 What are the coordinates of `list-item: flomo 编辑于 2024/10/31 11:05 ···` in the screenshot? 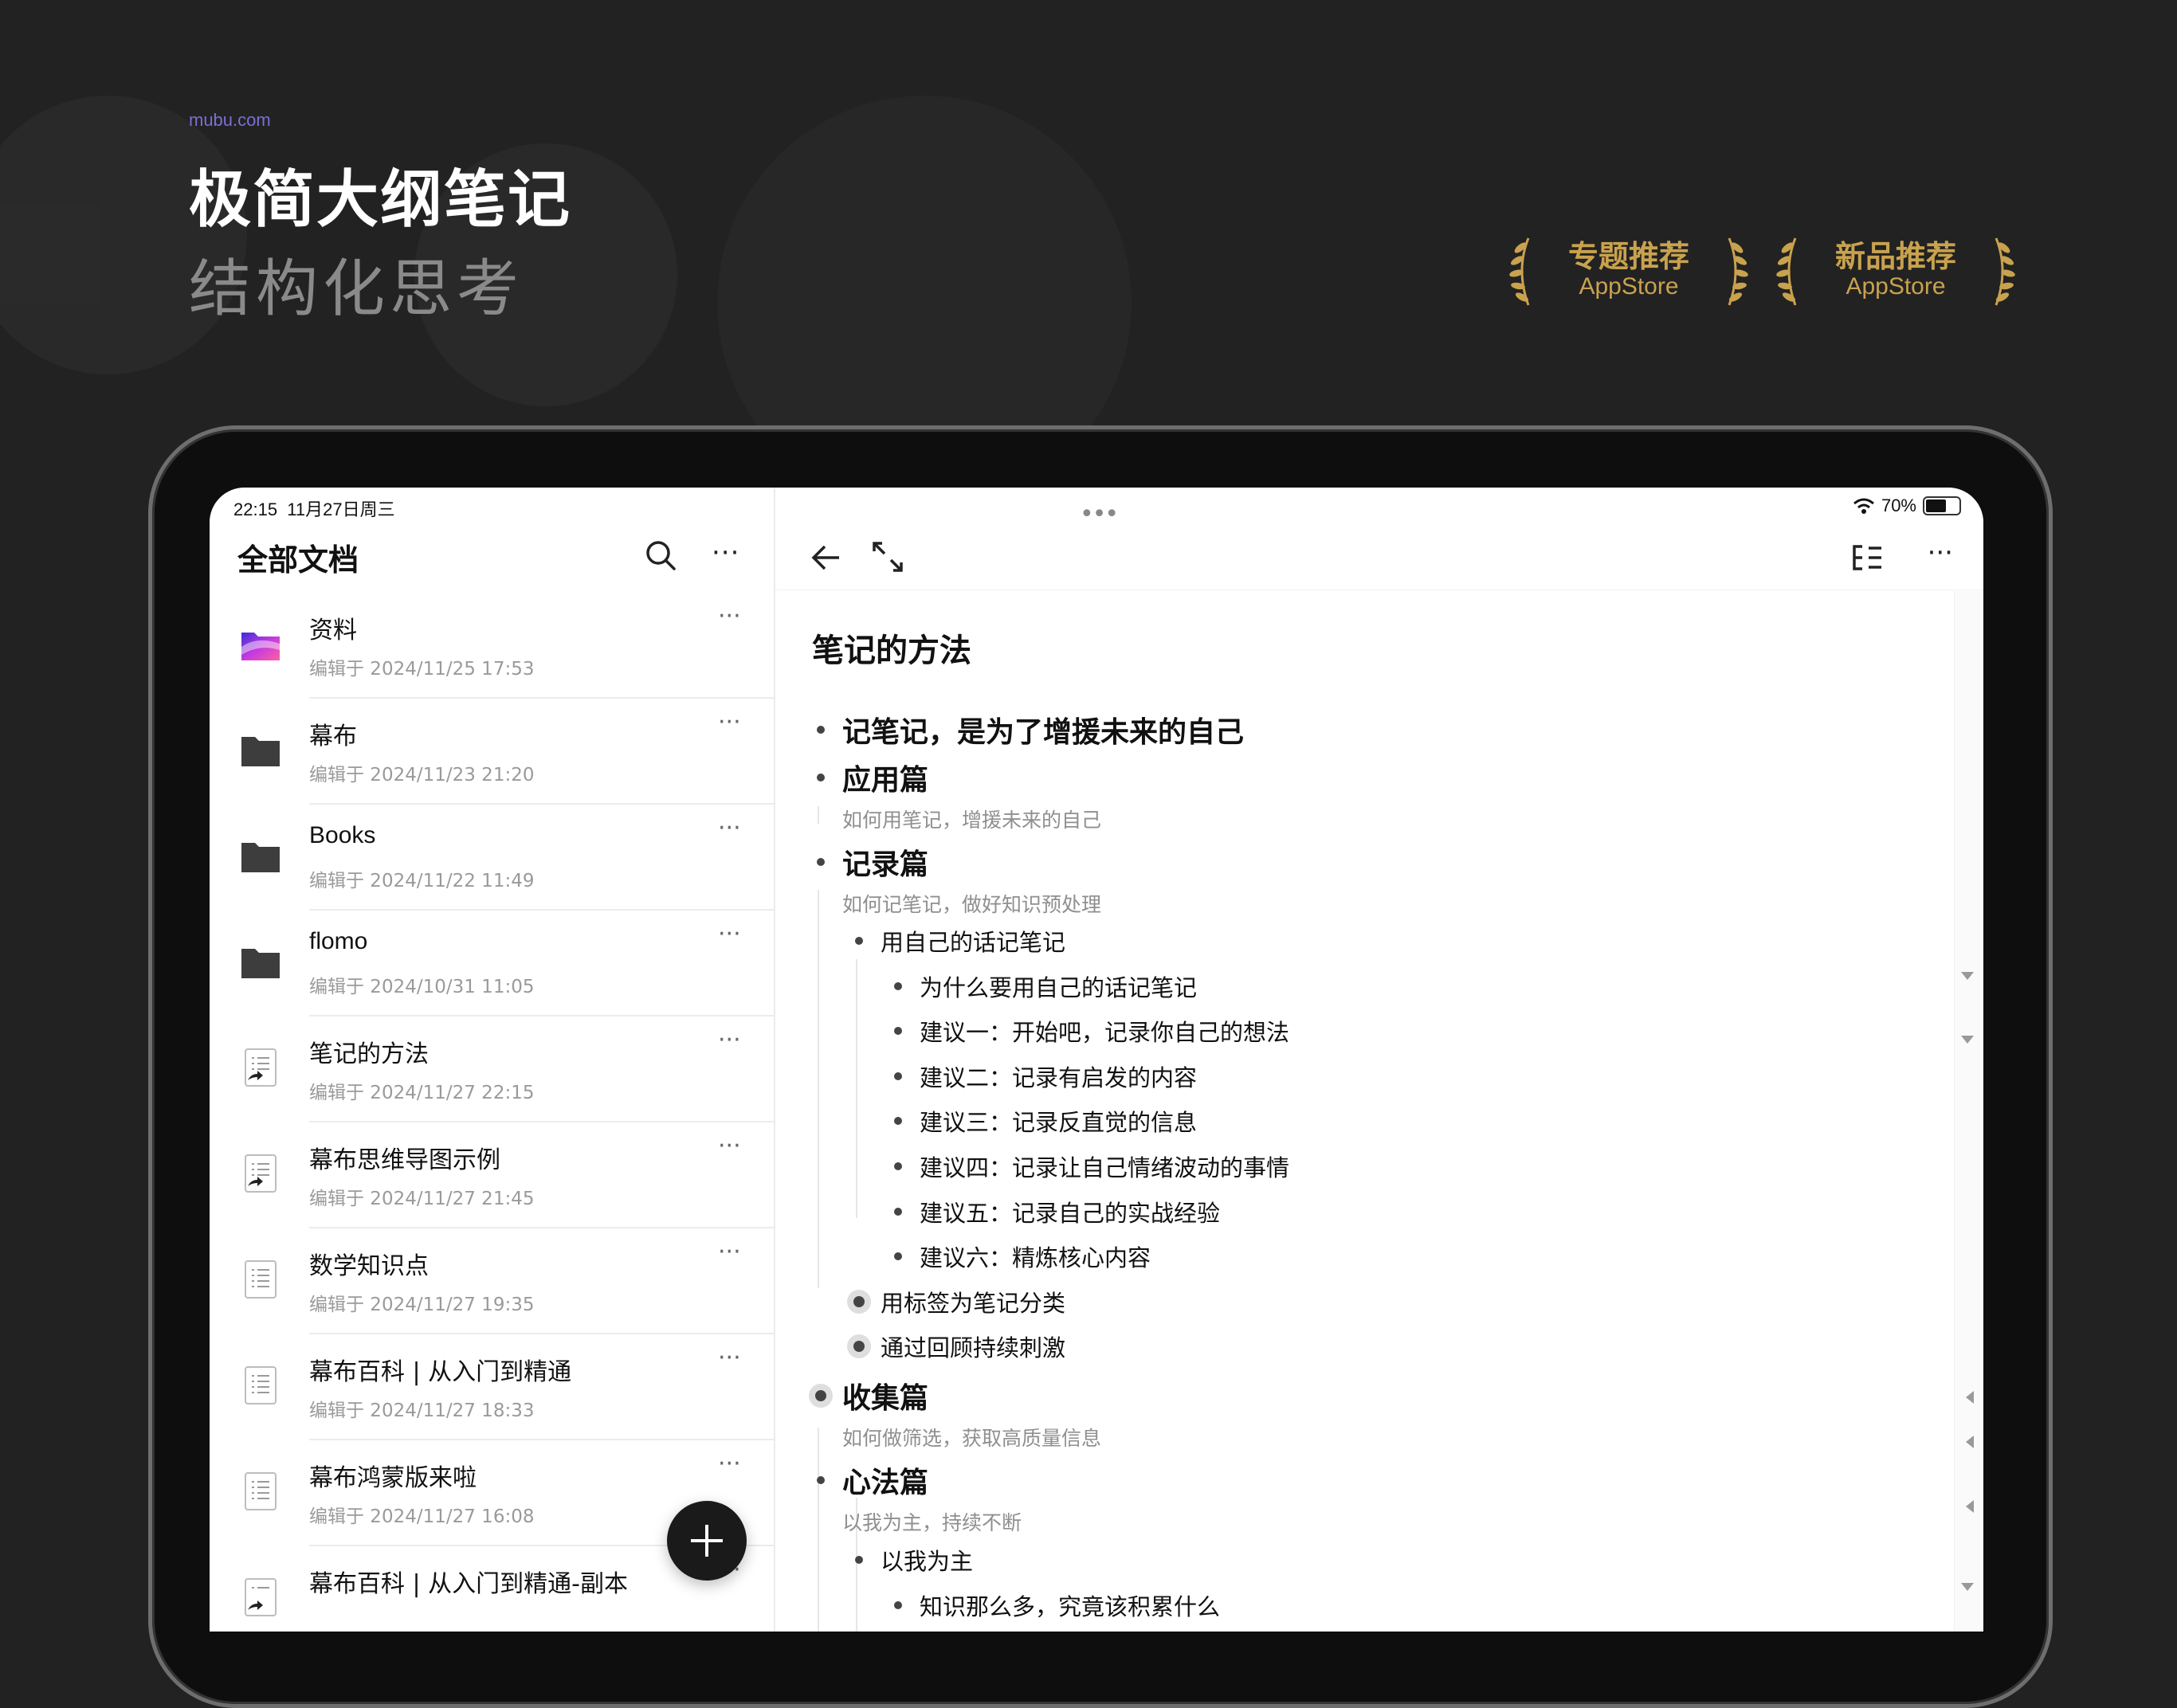 It's located at (492, 964).